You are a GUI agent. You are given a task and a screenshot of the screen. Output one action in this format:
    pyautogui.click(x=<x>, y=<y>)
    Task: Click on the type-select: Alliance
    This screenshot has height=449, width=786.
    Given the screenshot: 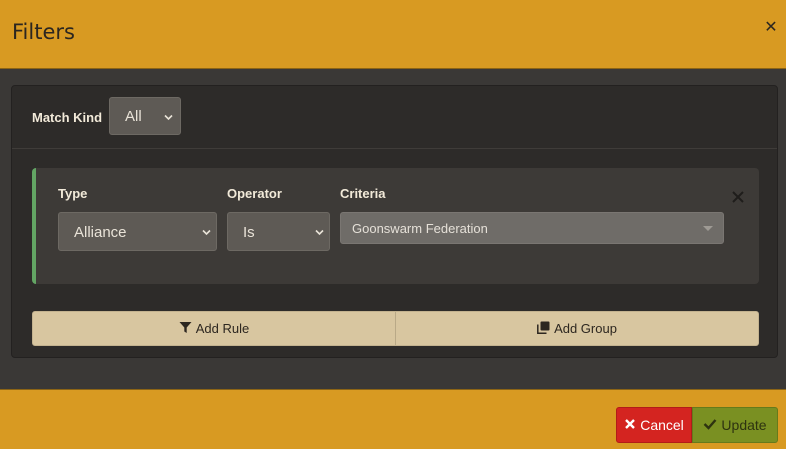 What is the action you would take?
    pyautogui.click(x=137, y=231)
    